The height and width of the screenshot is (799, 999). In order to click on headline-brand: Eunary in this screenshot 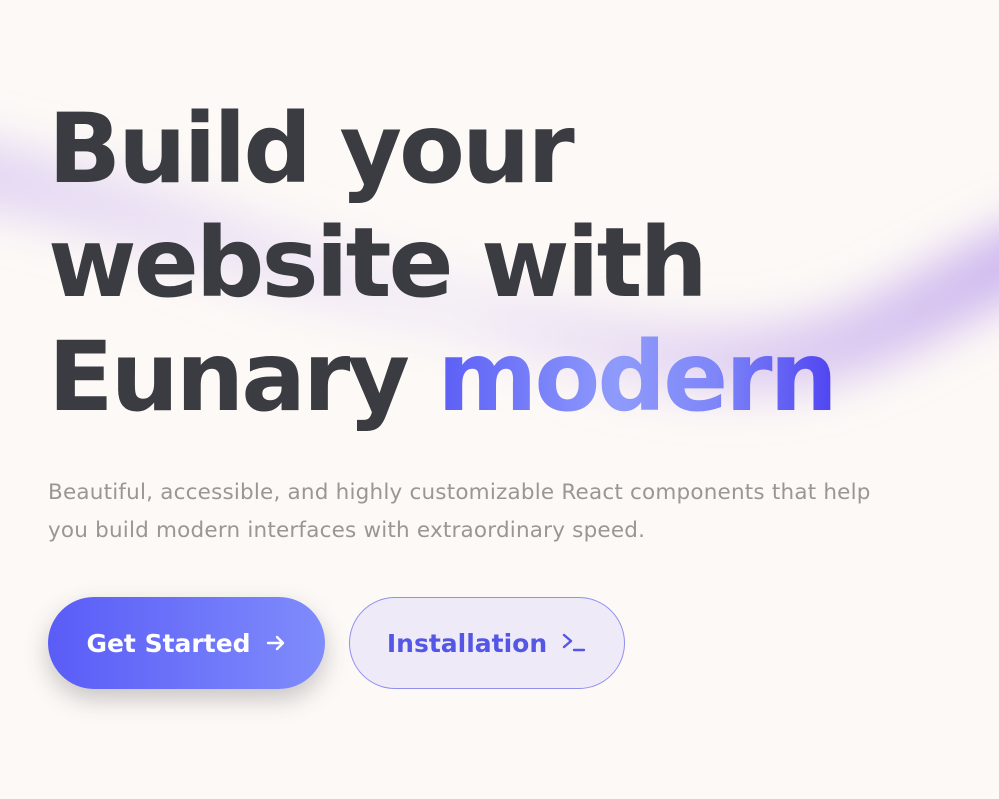, I will do `click(229, 377)`.